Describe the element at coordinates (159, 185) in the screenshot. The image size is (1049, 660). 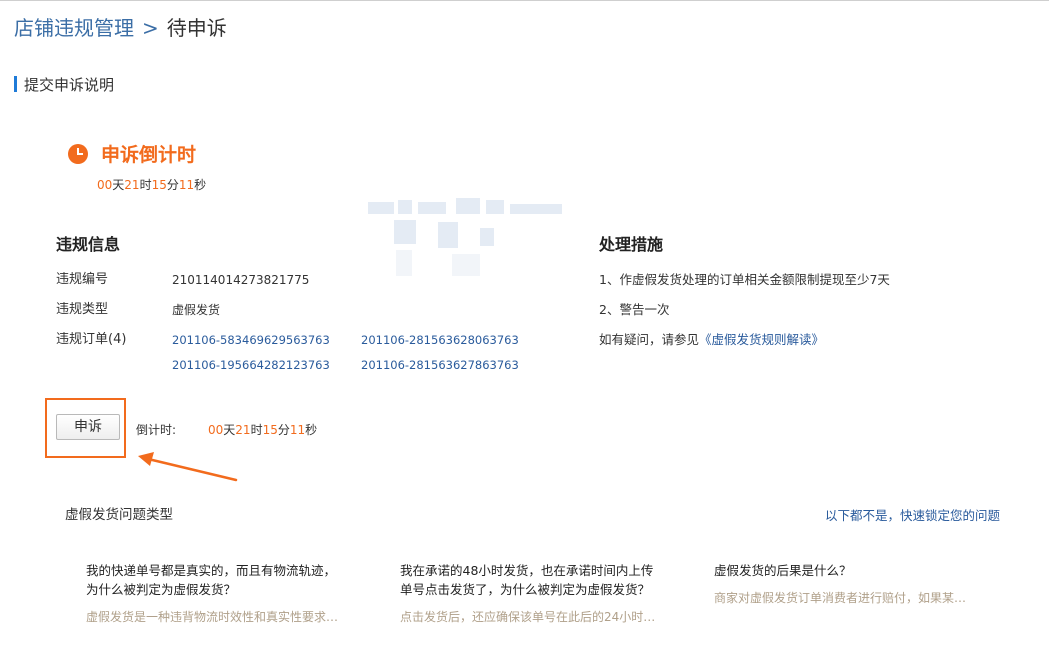
I see `countdown-minutes: 15` at that location.